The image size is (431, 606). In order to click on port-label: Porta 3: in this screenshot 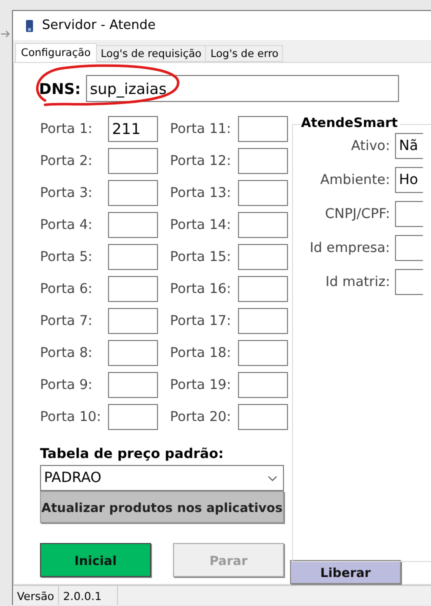, I will do `click(66, 193)`.